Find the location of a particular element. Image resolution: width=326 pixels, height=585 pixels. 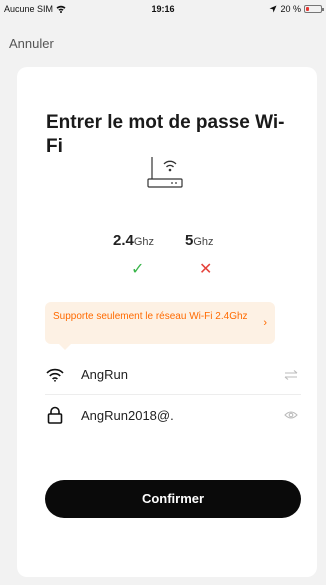

band-2-4ghz-label: 2.4Ghz is located at coordinates (143, 240).